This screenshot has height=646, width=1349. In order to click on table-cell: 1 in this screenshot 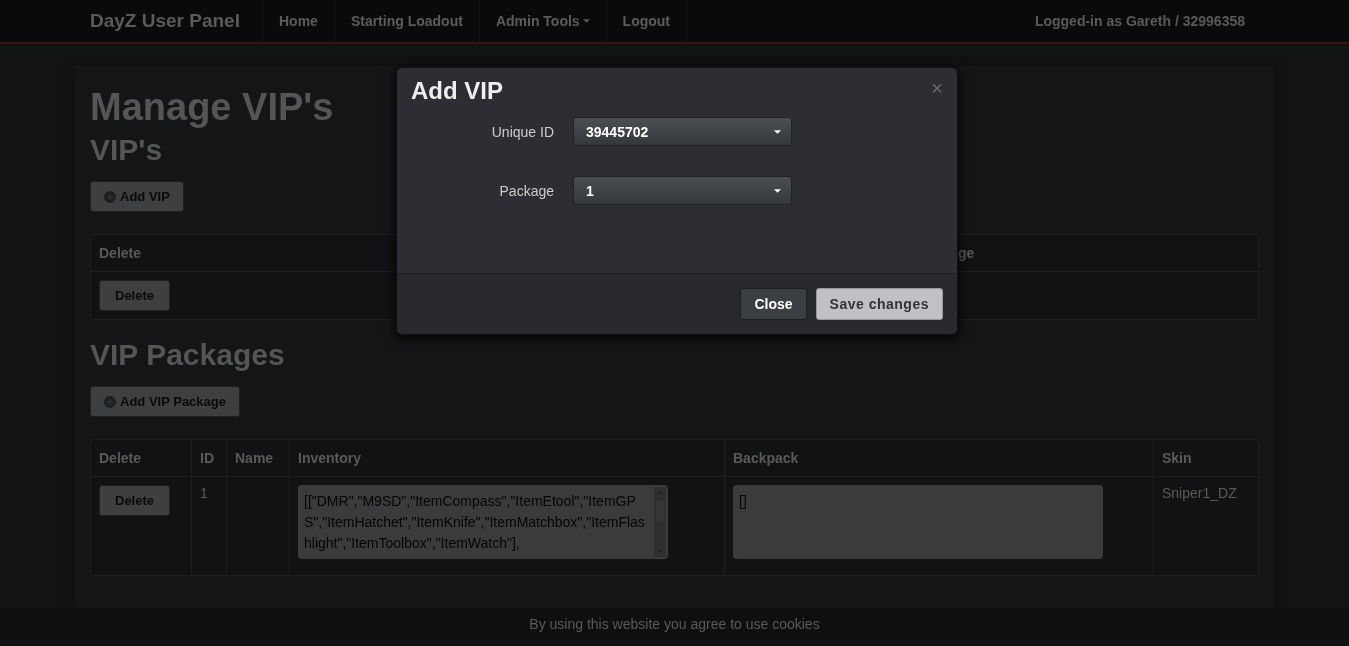, I will do `click(204, 493)`.